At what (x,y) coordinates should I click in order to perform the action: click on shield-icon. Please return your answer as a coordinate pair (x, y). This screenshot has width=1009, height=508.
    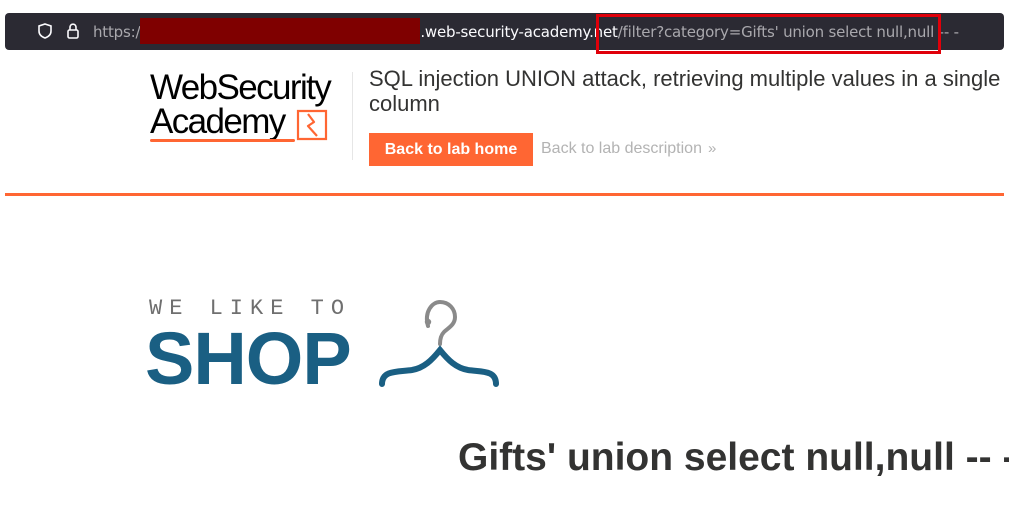
    Looking at the image, I should click on (45, 31).